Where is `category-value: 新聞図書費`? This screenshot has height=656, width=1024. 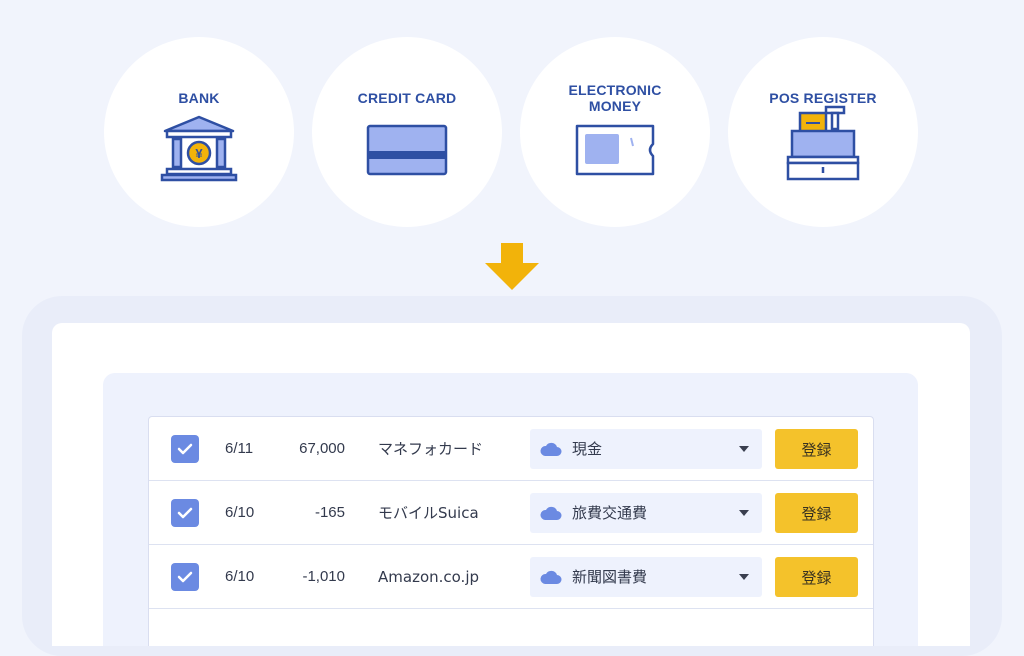 category-value: 新聞図書費 is located at coordinates (610, 577).